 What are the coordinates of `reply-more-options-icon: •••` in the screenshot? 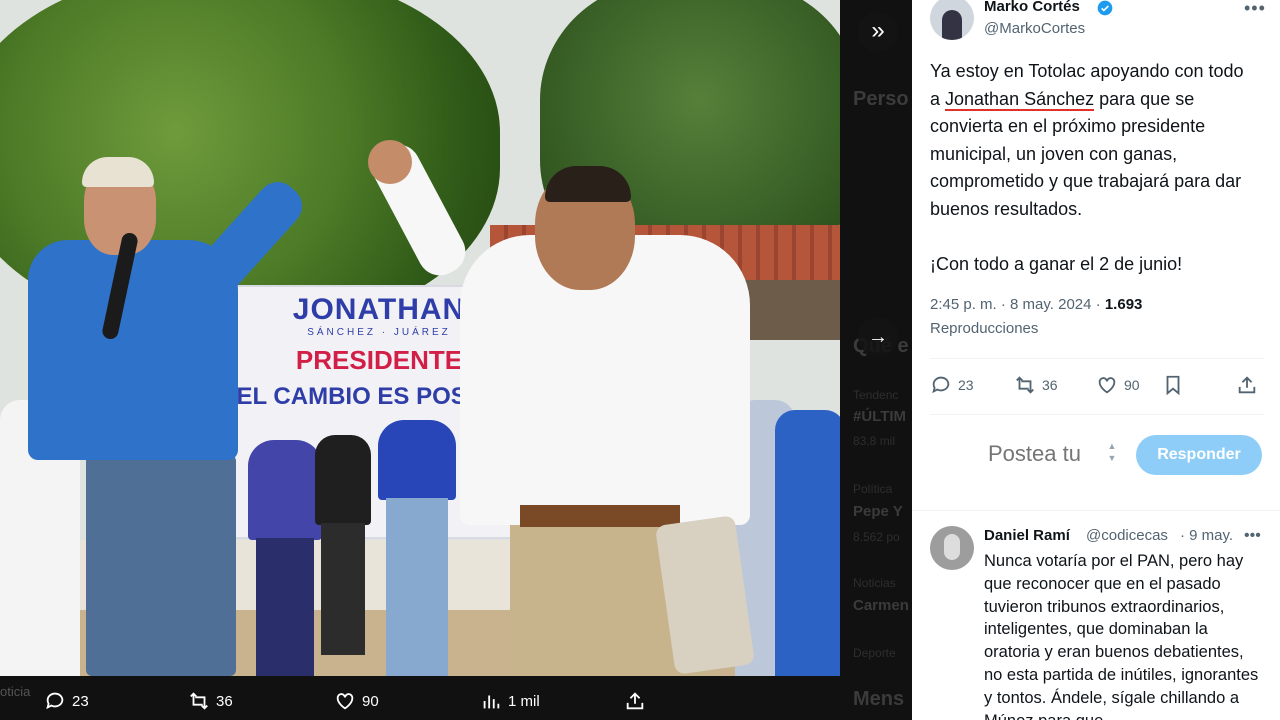 It's located at (1252, 536).